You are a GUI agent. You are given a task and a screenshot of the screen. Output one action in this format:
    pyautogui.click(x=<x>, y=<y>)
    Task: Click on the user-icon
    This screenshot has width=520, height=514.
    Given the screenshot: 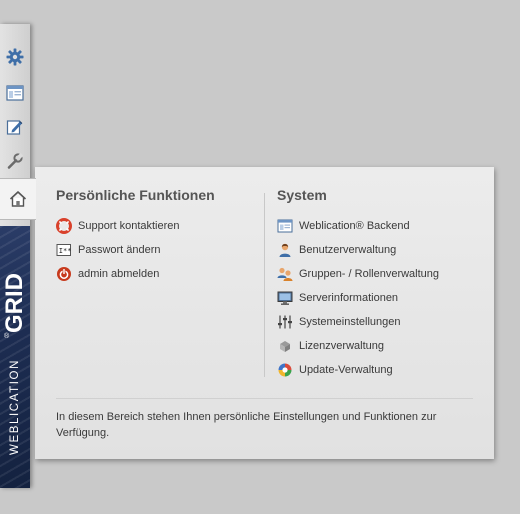 What is the action you would take?
    pyautogui.click(x=285, y=250)
    